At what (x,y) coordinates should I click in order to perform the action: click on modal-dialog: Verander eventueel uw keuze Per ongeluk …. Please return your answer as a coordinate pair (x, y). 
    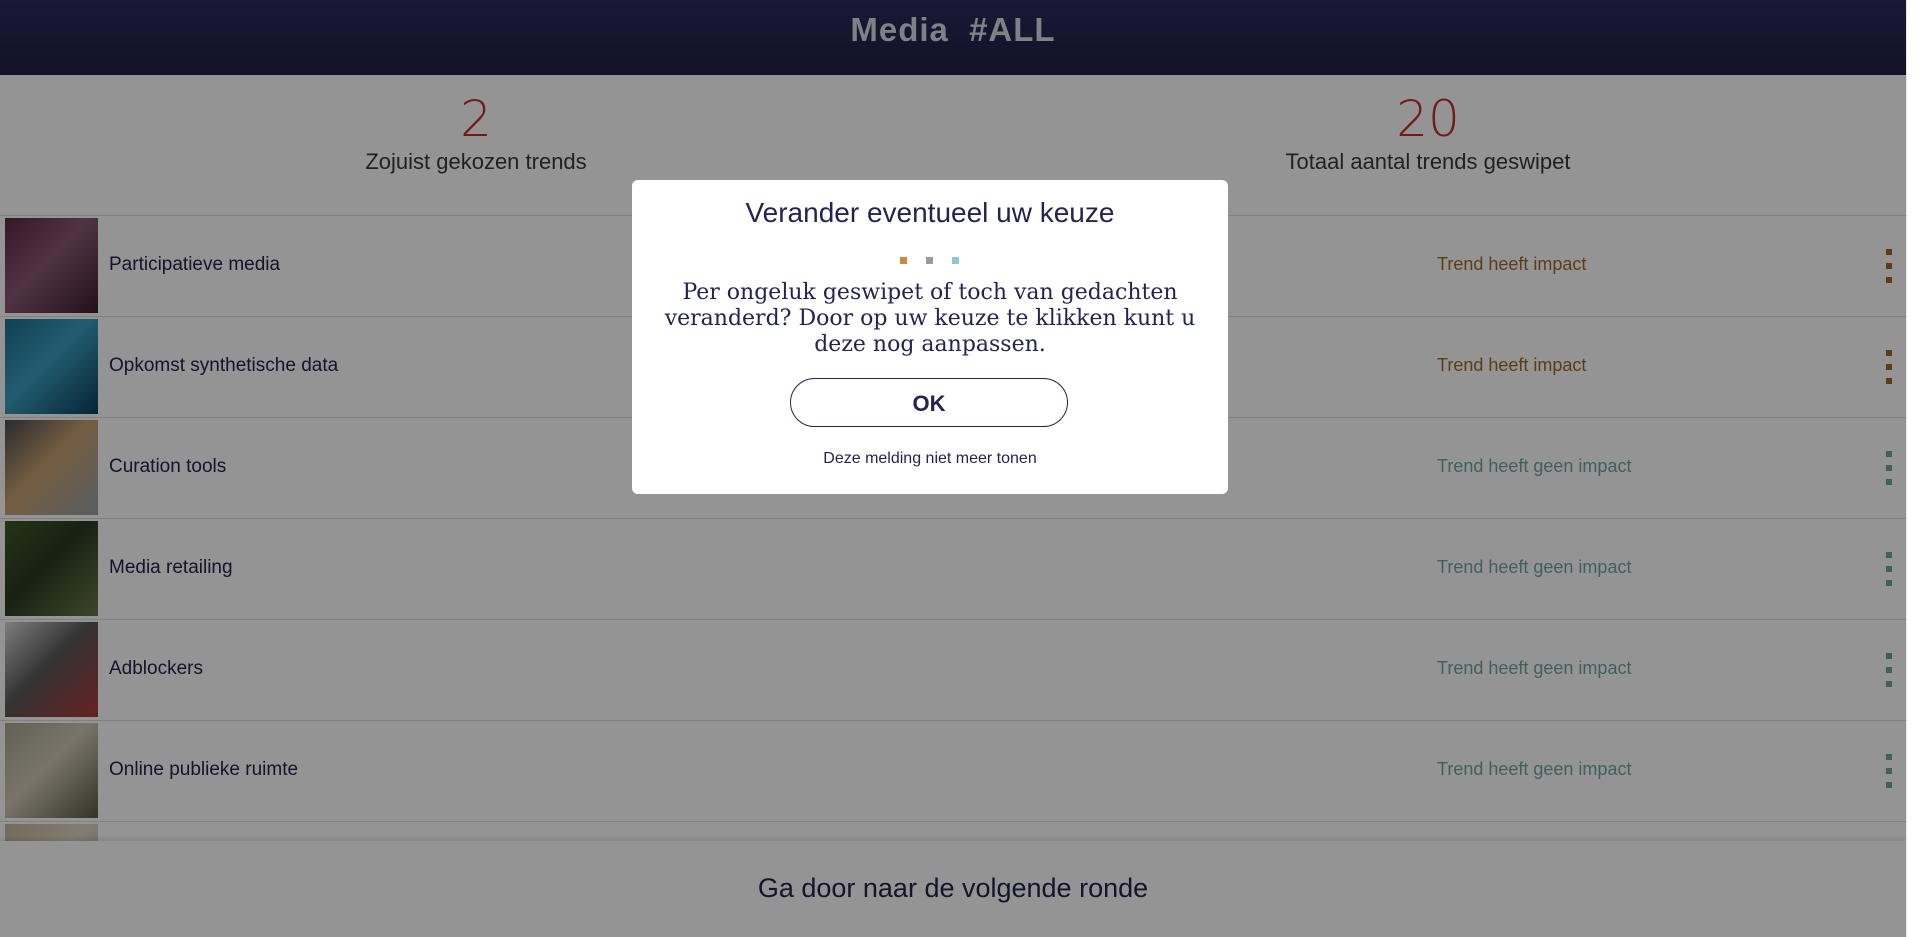
    Looking at the image, I should click on (930, 337).